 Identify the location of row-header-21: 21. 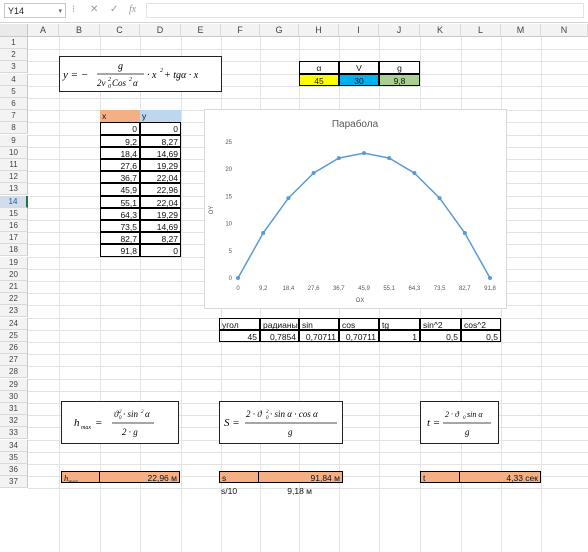
(14, 287).